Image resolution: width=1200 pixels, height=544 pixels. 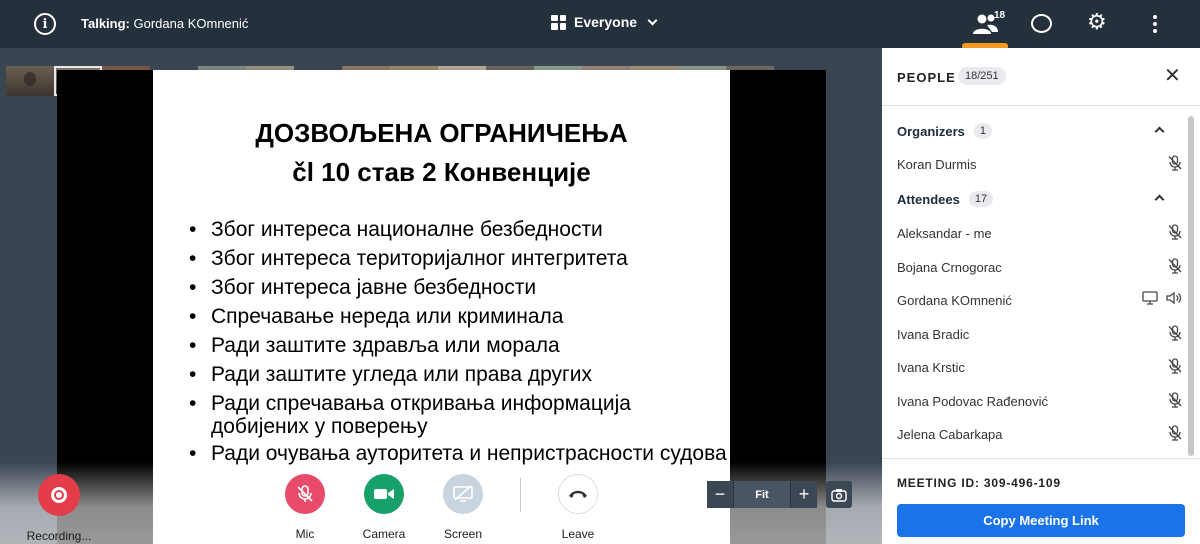 I want to click on participant-row: Aleksandar - me, so click(x=1039, y=234).